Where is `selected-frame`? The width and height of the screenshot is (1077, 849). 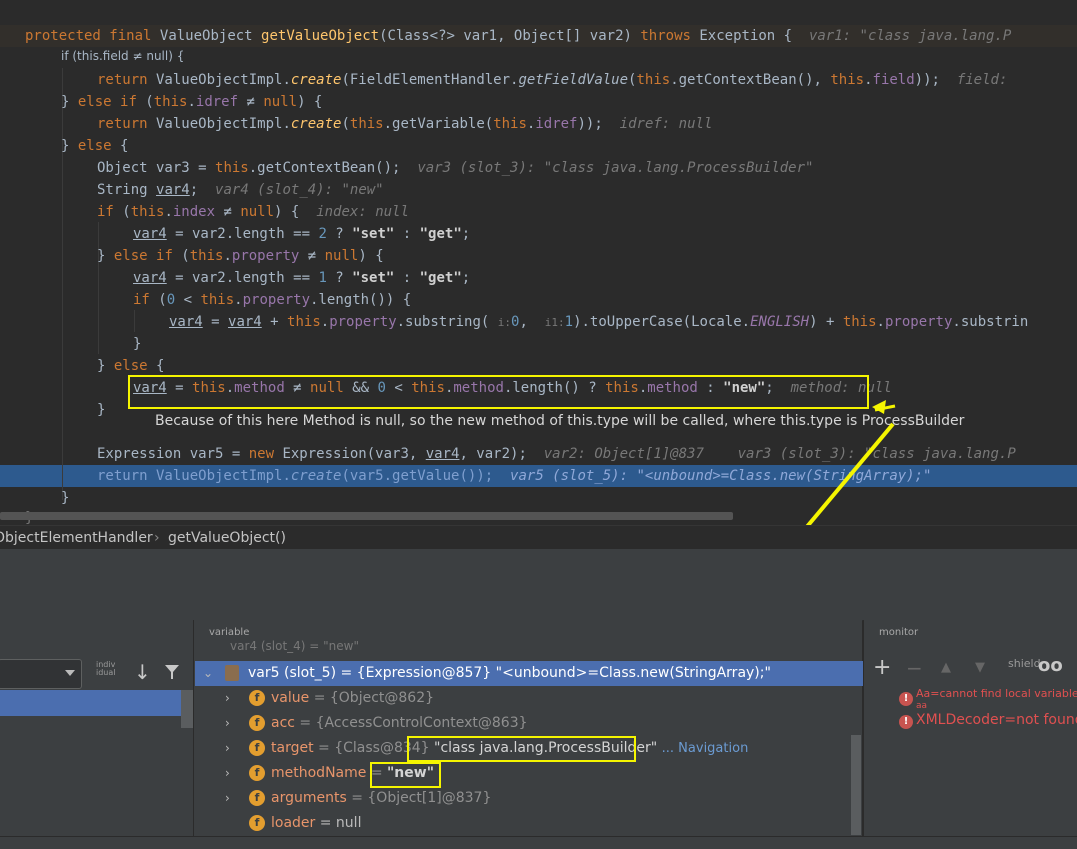 selected-frame is located at coordinates (91, 703).